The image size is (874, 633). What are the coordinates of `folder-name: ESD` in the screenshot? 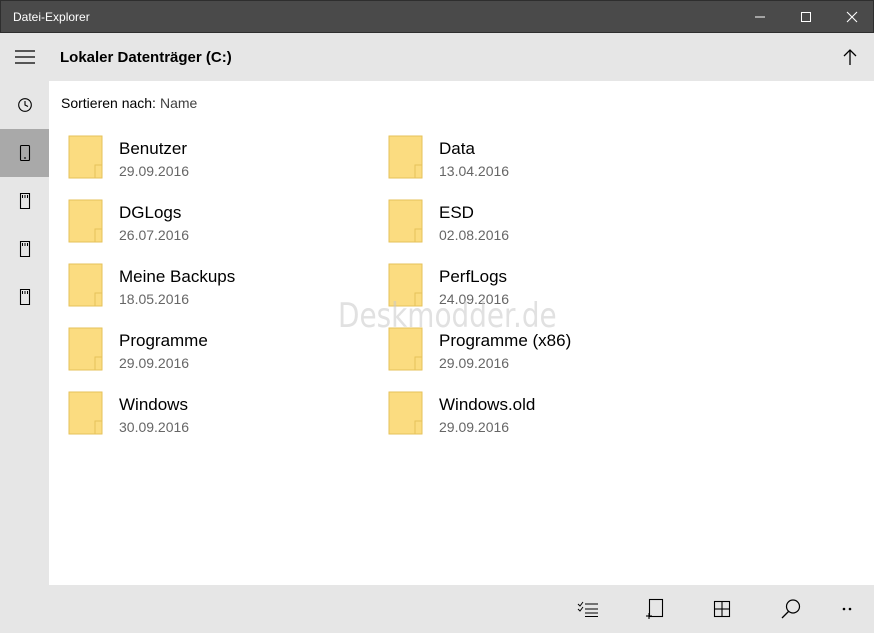 It's located at (456, 212).